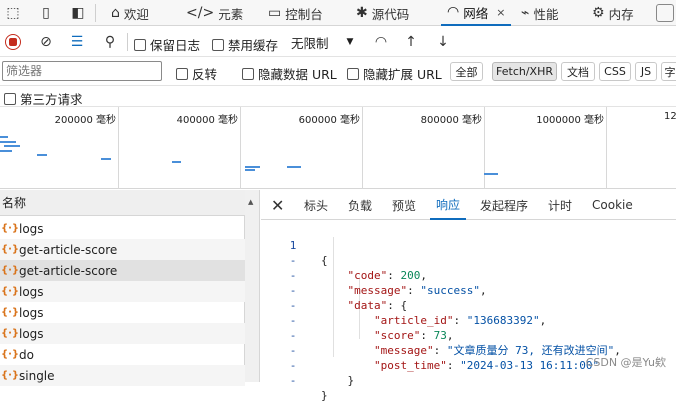  What do you see at coordinates (277, 205) in the screenshot?
I see `close-detail-icon: ✕` at bounding box center [277, 205].